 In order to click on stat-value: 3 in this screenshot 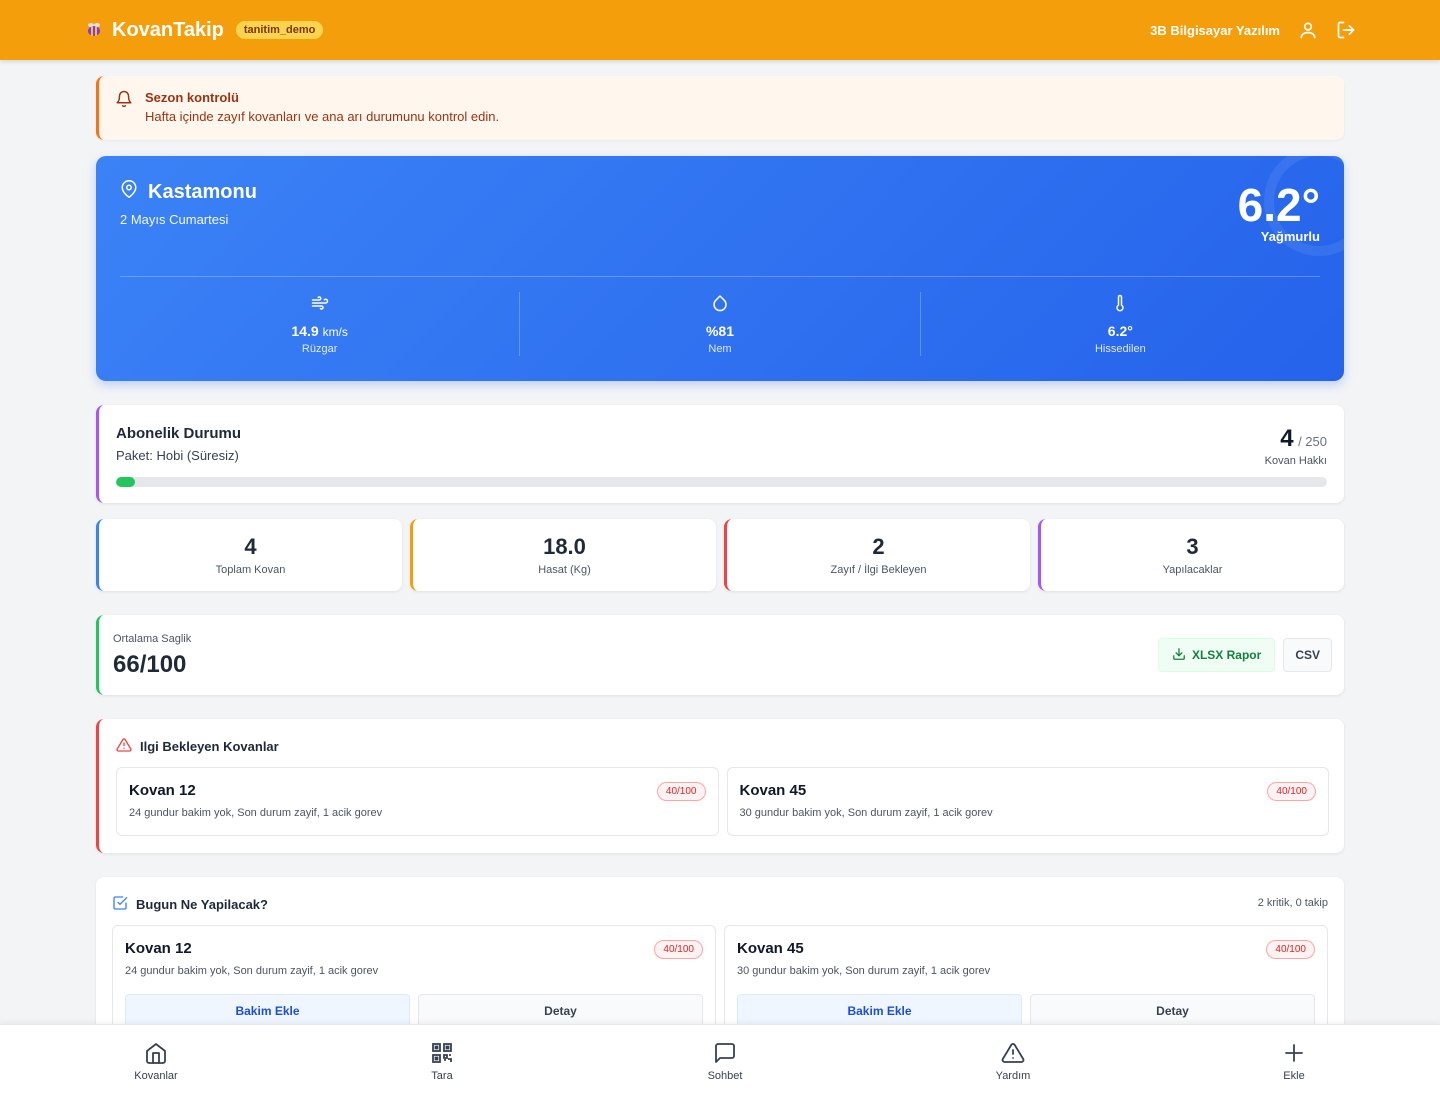, I will do `click(1192, 546)`.